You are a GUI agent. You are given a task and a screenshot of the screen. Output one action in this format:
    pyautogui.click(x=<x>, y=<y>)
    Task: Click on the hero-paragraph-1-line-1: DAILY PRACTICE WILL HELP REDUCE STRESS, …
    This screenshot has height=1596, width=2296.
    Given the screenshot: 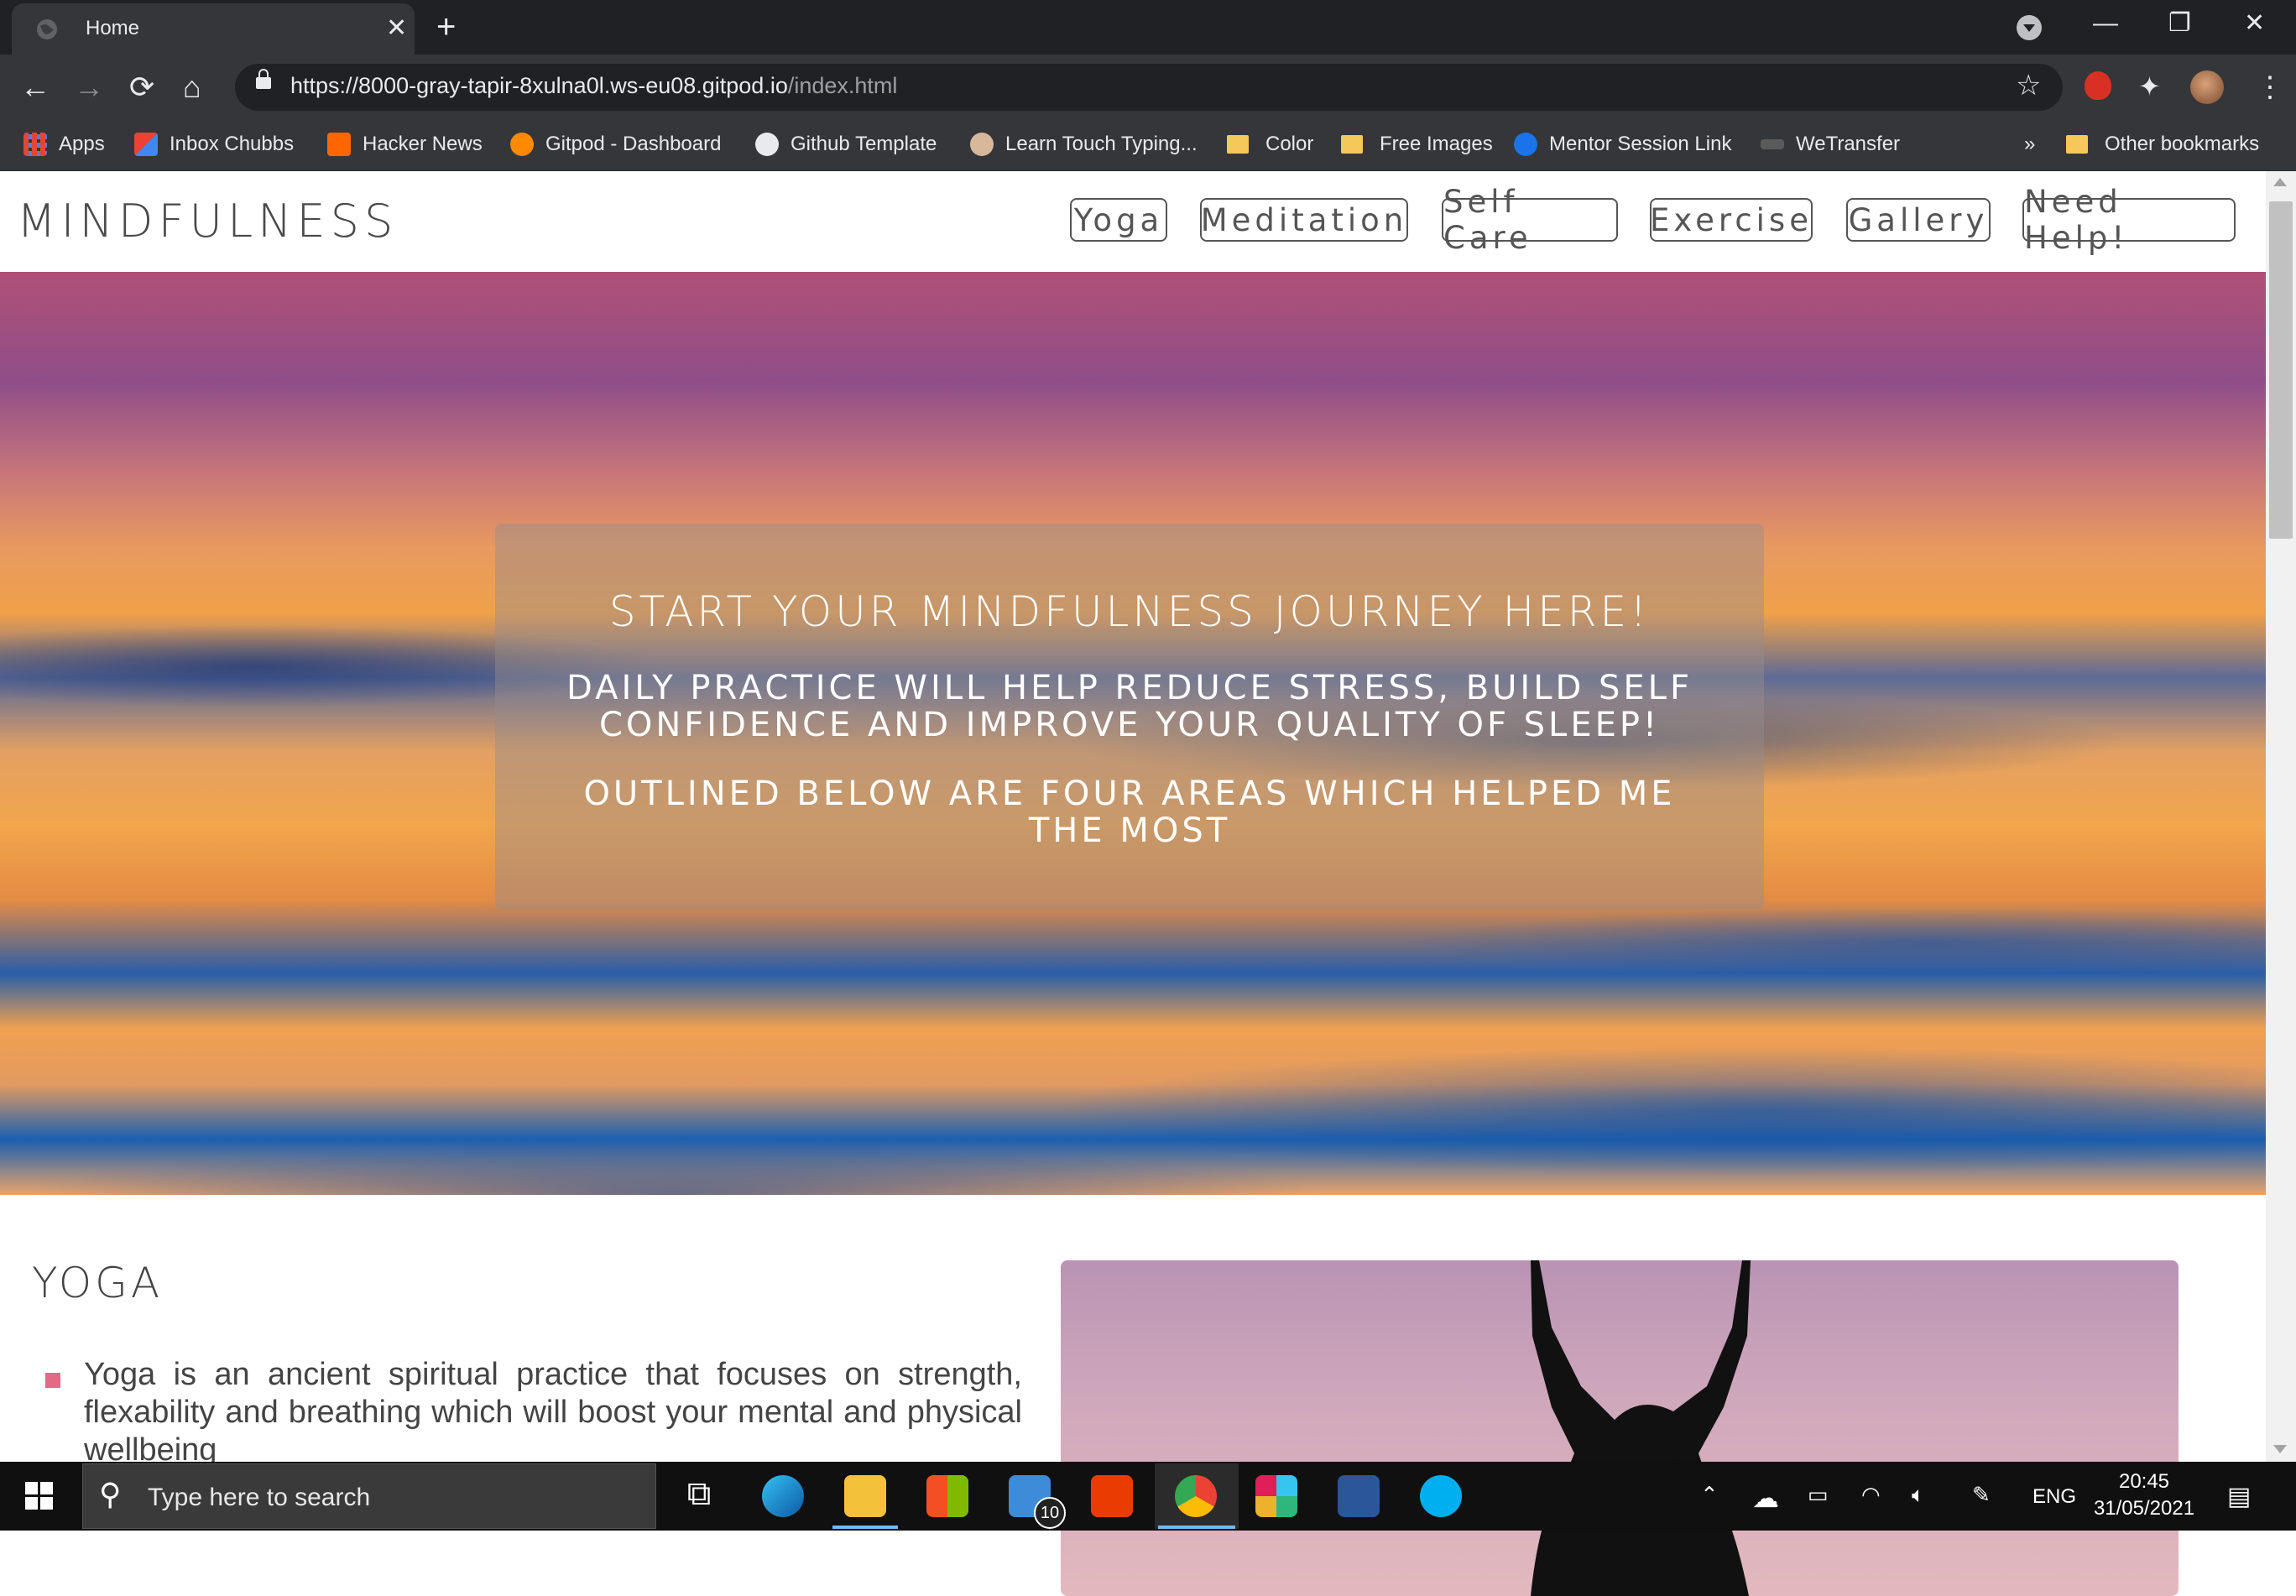 What is the action you would take?
    pyautogui.click(x=1129, y=688)
    